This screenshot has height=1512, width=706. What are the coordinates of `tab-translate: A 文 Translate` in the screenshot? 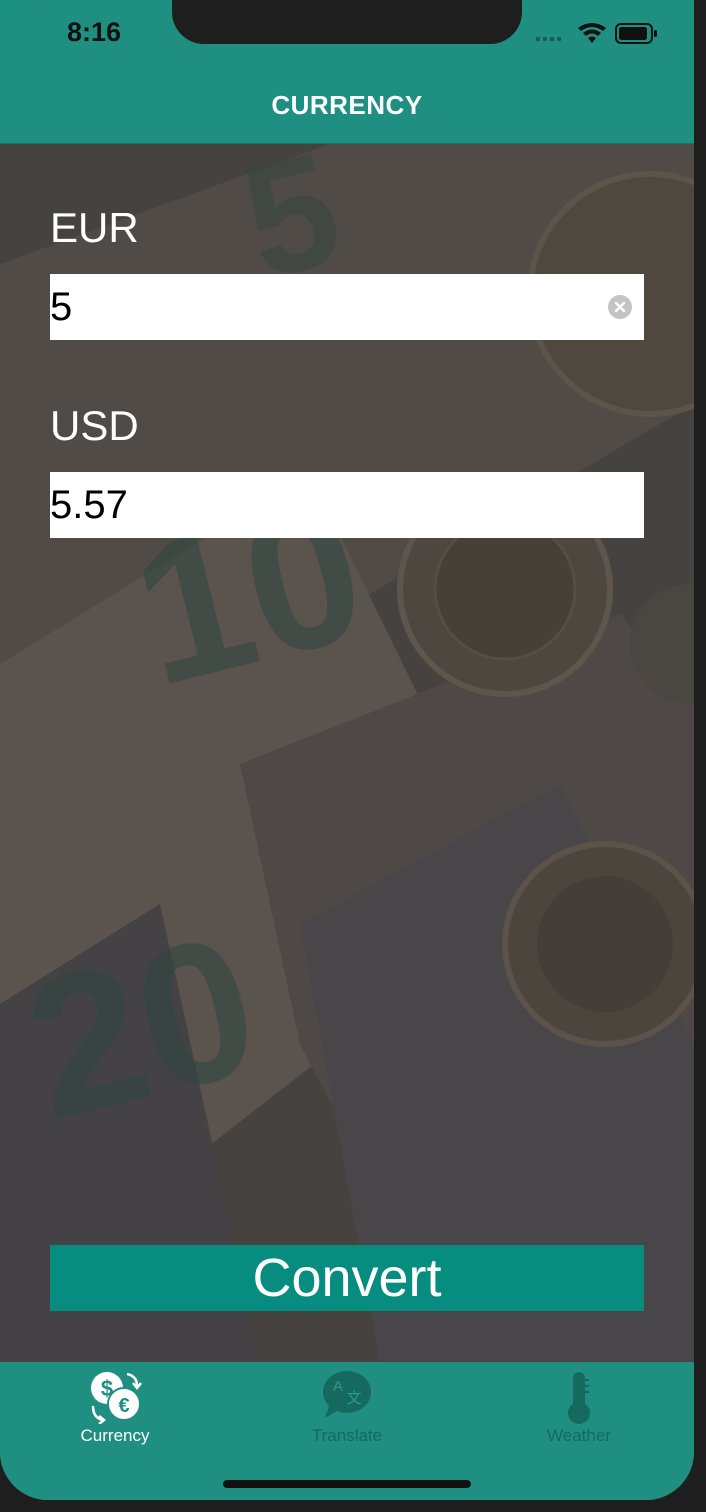 It's located at (347, 1406).